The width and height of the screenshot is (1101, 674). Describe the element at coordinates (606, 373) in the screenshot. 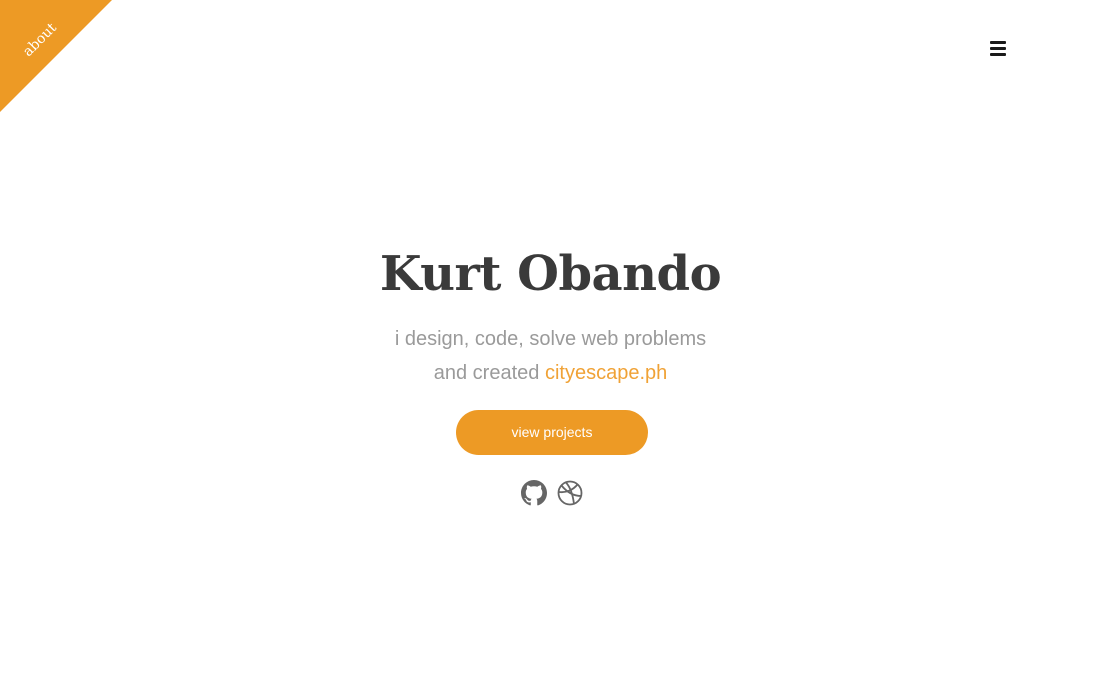

I see `cityescape-link: cityescape.ph` at that location.